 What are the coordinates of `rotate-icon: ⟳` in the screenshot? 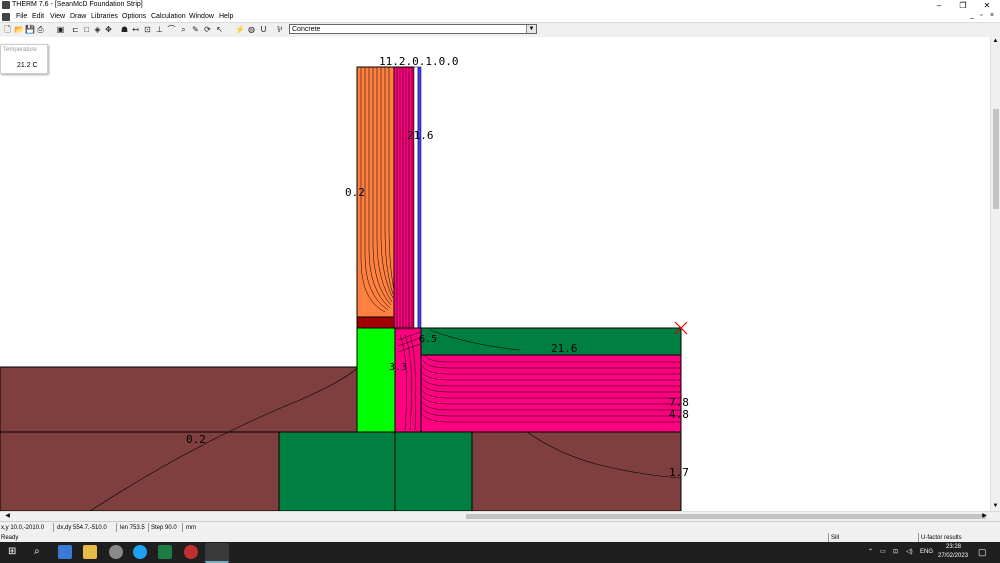 It's located at (207, 29).